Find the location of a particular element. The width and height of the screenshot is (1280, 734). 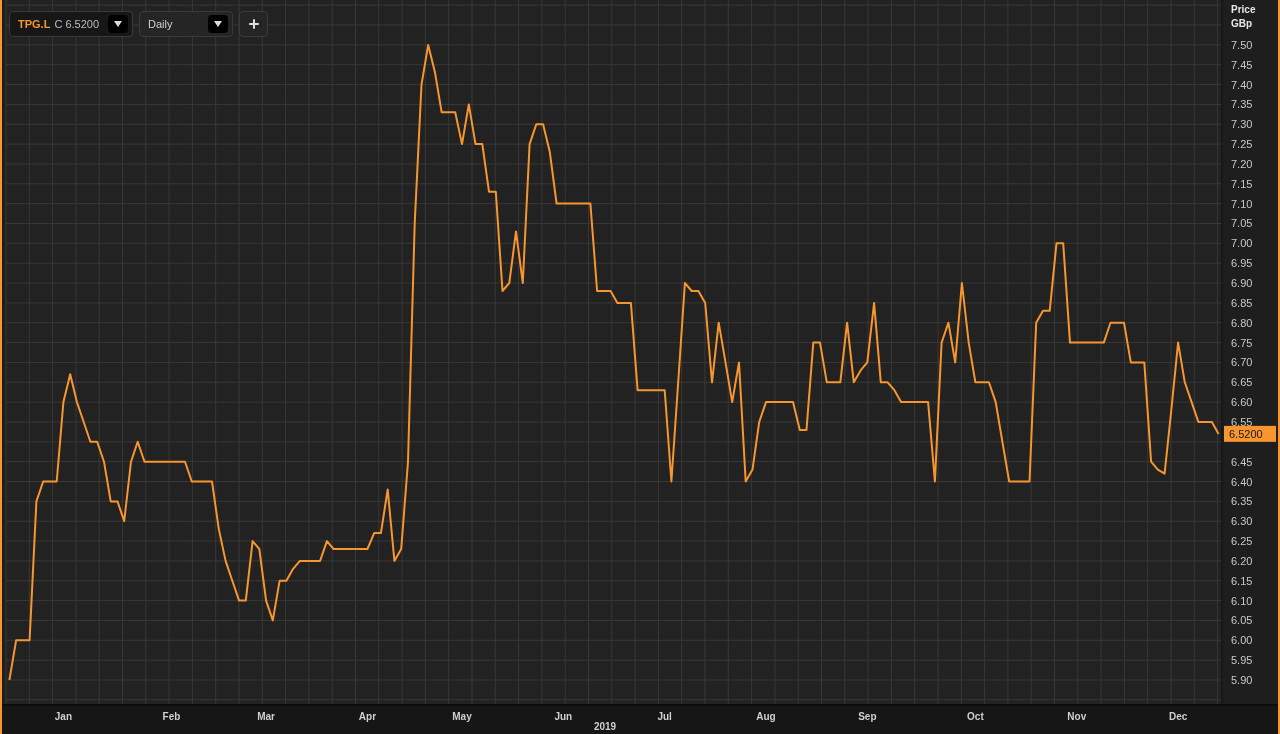

axis-label: 7.30 is located at coordinates (1242, 124).